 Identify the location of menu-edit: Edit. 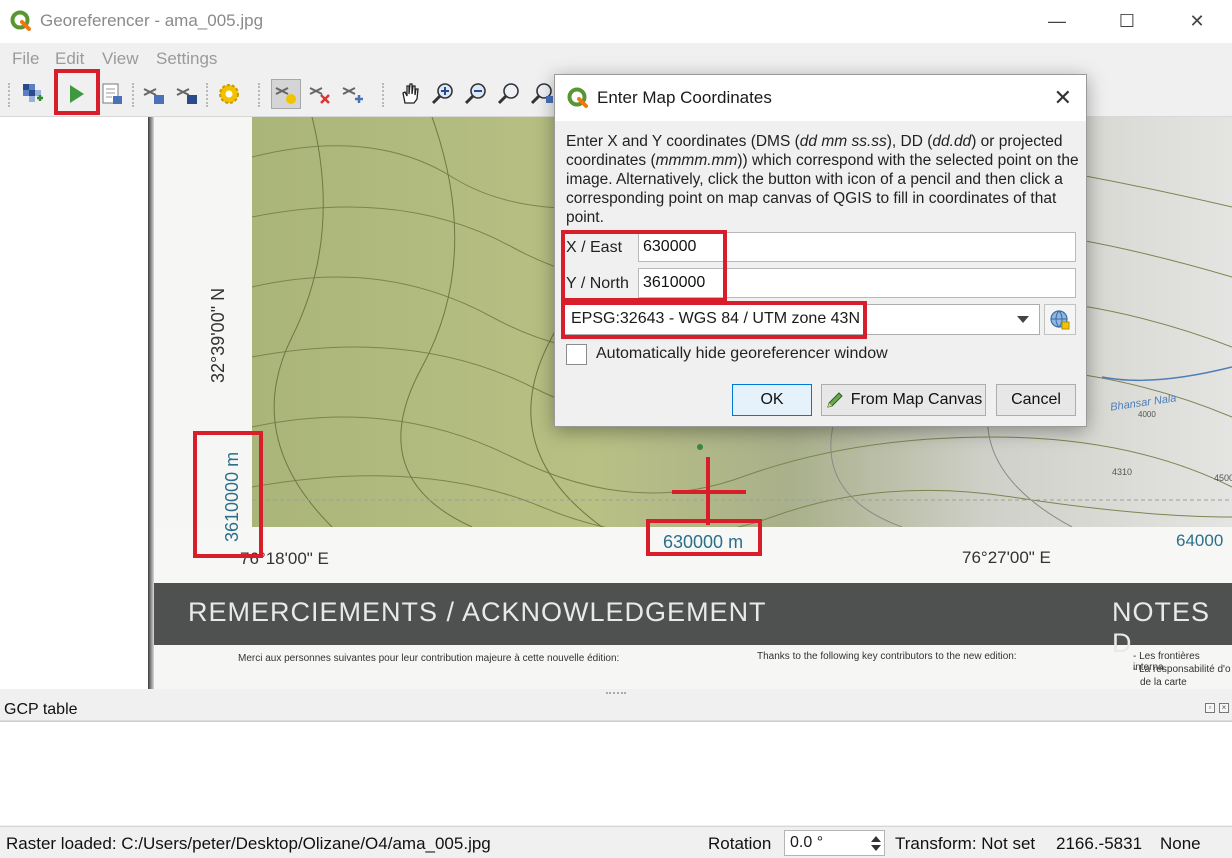
(69, 59).